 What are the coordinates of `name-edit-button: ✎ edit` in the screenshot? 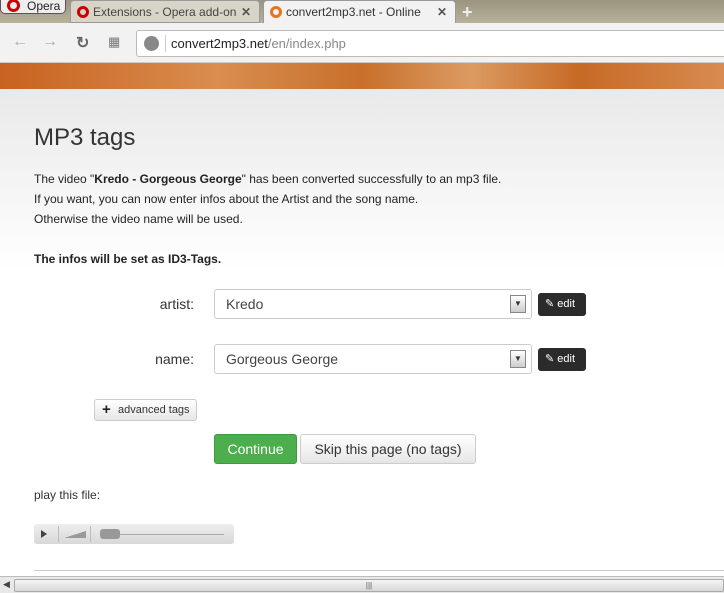 It's located at (562, 359).